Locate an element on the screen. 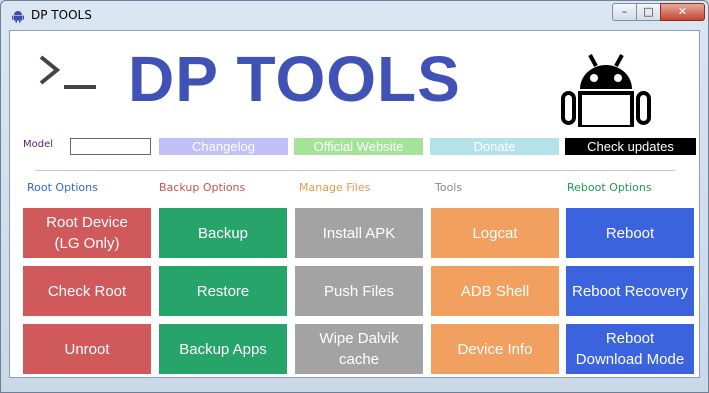 The image size is (709, 393). backup-button: Backup is located at coordinates (223, 233).